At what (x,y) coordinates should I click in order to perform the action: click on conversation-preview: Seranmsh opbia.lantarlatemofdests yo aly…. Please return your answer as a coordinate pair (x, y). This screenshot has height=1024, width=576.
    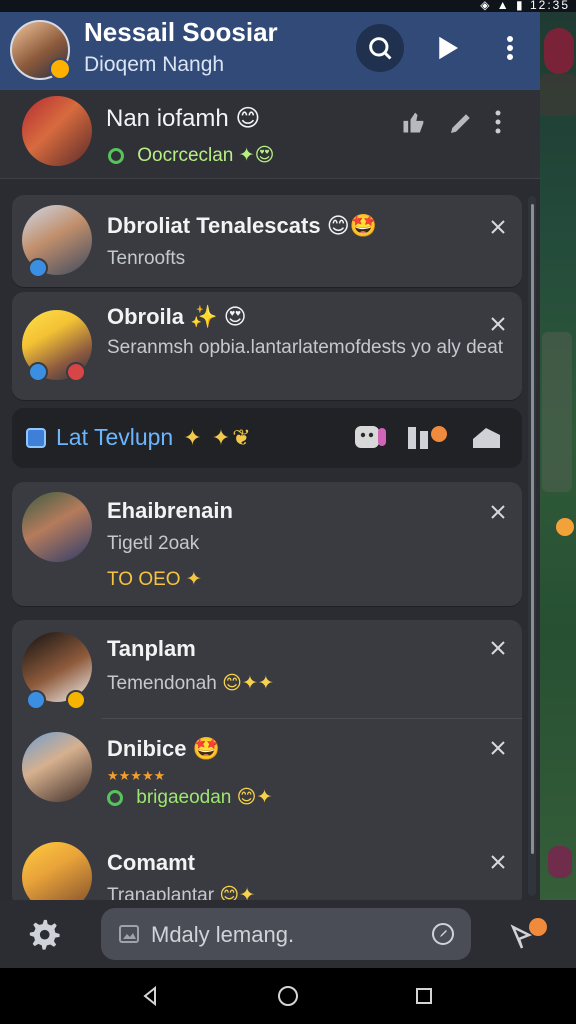
    Looking at the image, I should click on (305, 347).